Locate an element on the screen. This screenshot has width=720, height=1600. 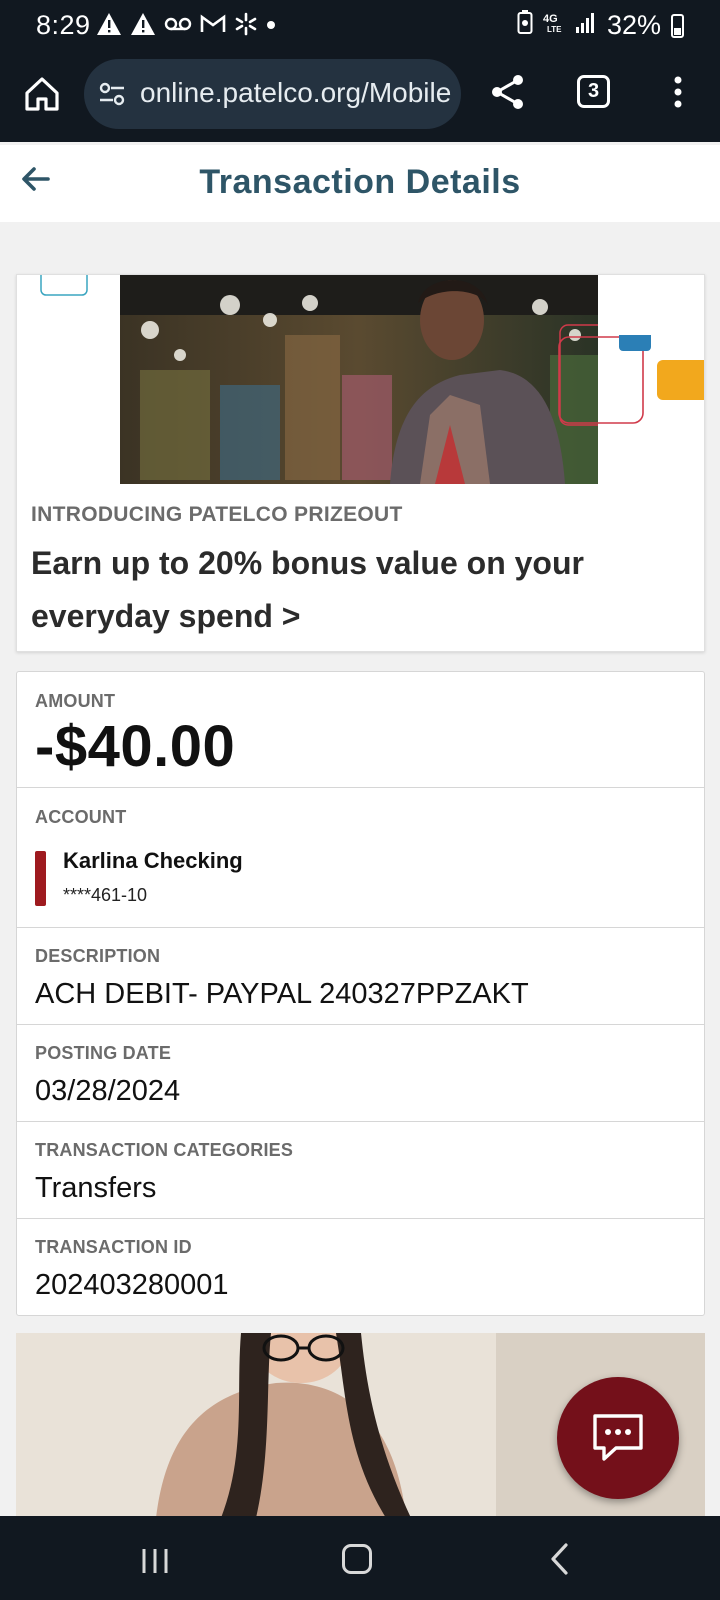
system-nav-bar is located at coordinates (360, 1558).